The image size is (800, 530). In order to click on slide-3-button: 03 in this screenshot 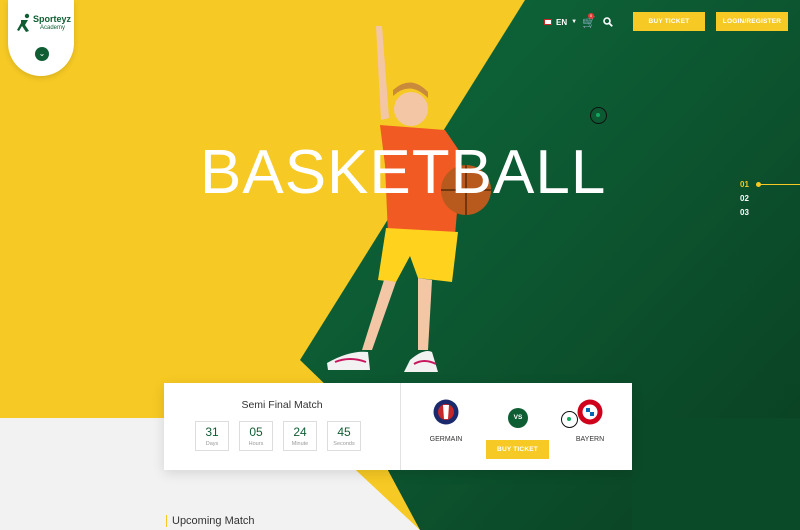, I will do `click(744, 213)`.